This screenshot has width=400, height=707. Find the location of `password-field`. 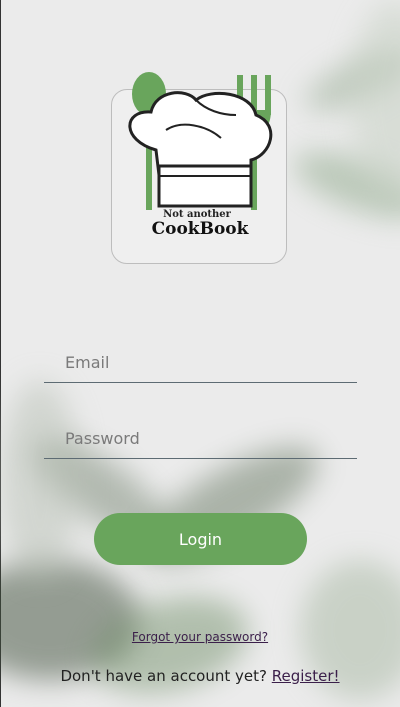

password-field is located at coordinates (200, 438).